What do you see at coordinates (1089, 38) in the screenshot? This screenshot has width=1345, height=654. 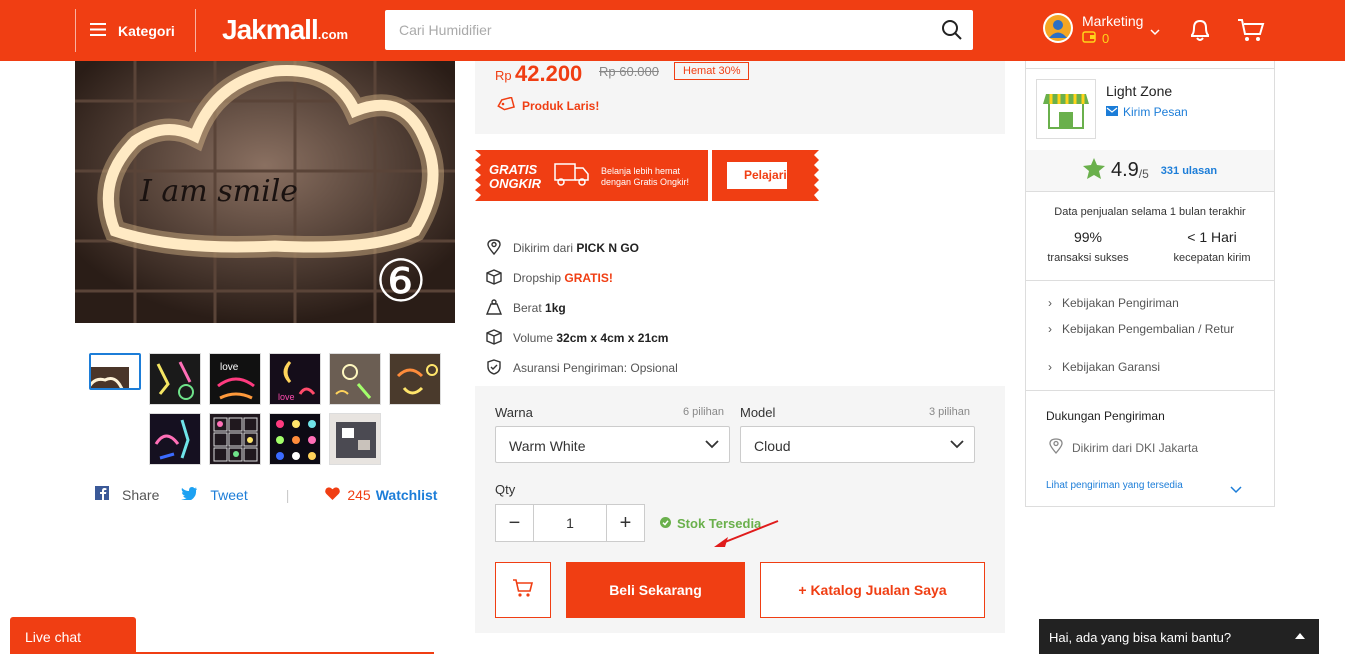 I see `wallet-icon` at bounding box center [1089, 38].